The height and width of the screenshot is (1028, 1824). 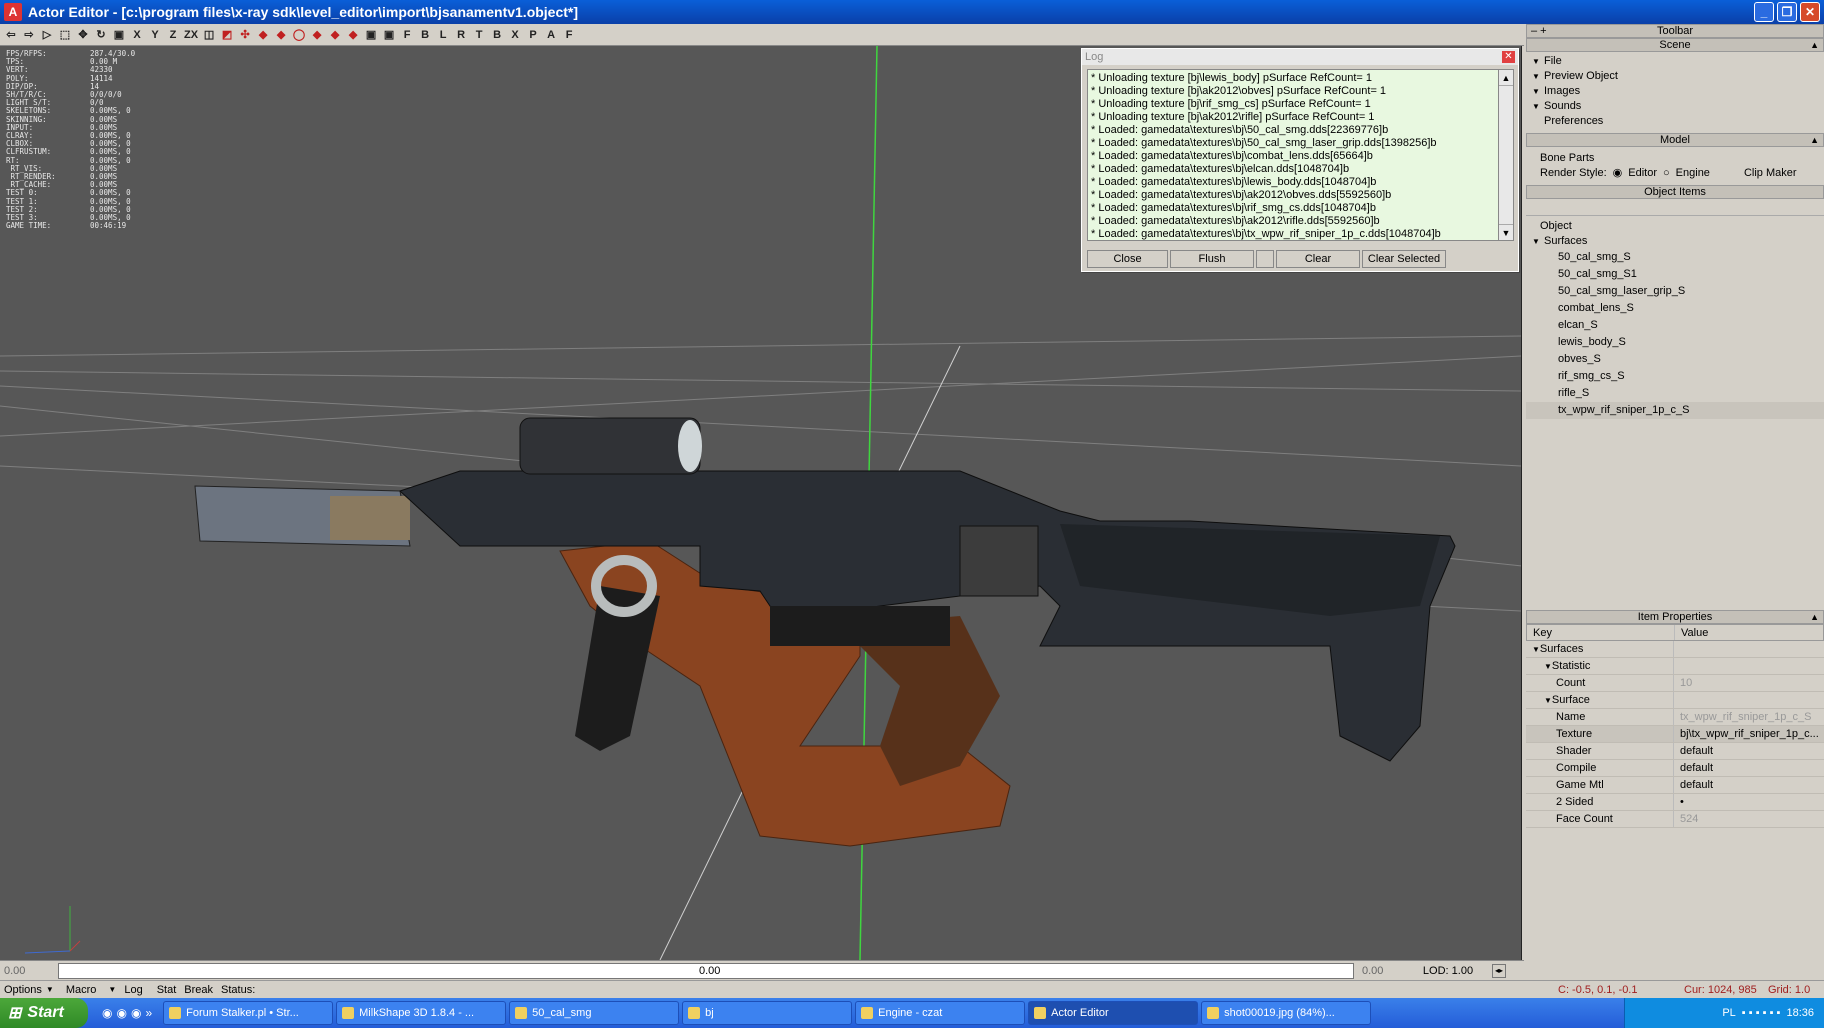 I want to click on item-properties-header: Item Properties ▲, so click(x=1675, y=617).